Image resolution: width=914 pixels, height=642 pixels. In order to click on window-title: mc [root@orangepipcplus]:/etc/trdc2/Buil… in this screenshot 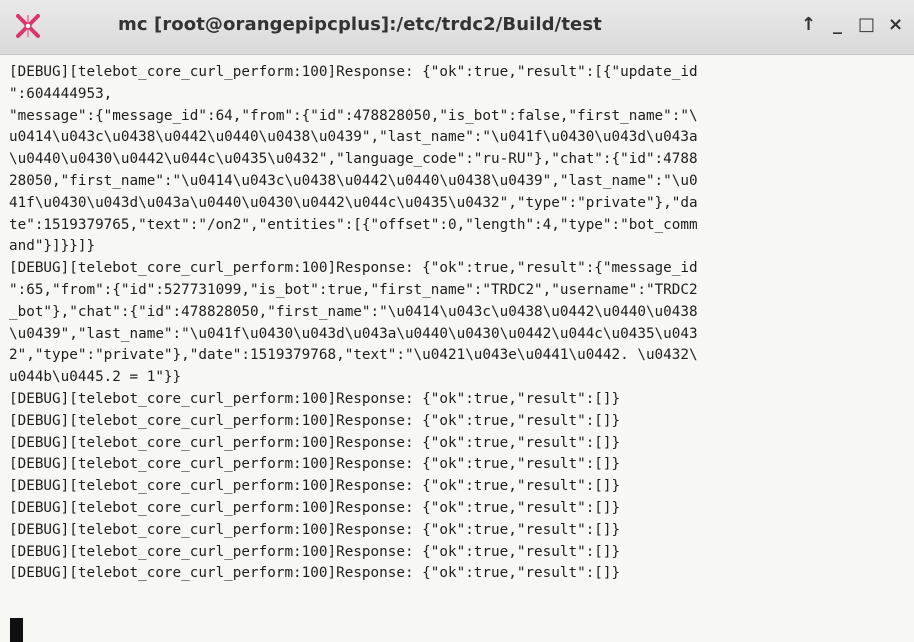, I will do `click(360, 24)`.